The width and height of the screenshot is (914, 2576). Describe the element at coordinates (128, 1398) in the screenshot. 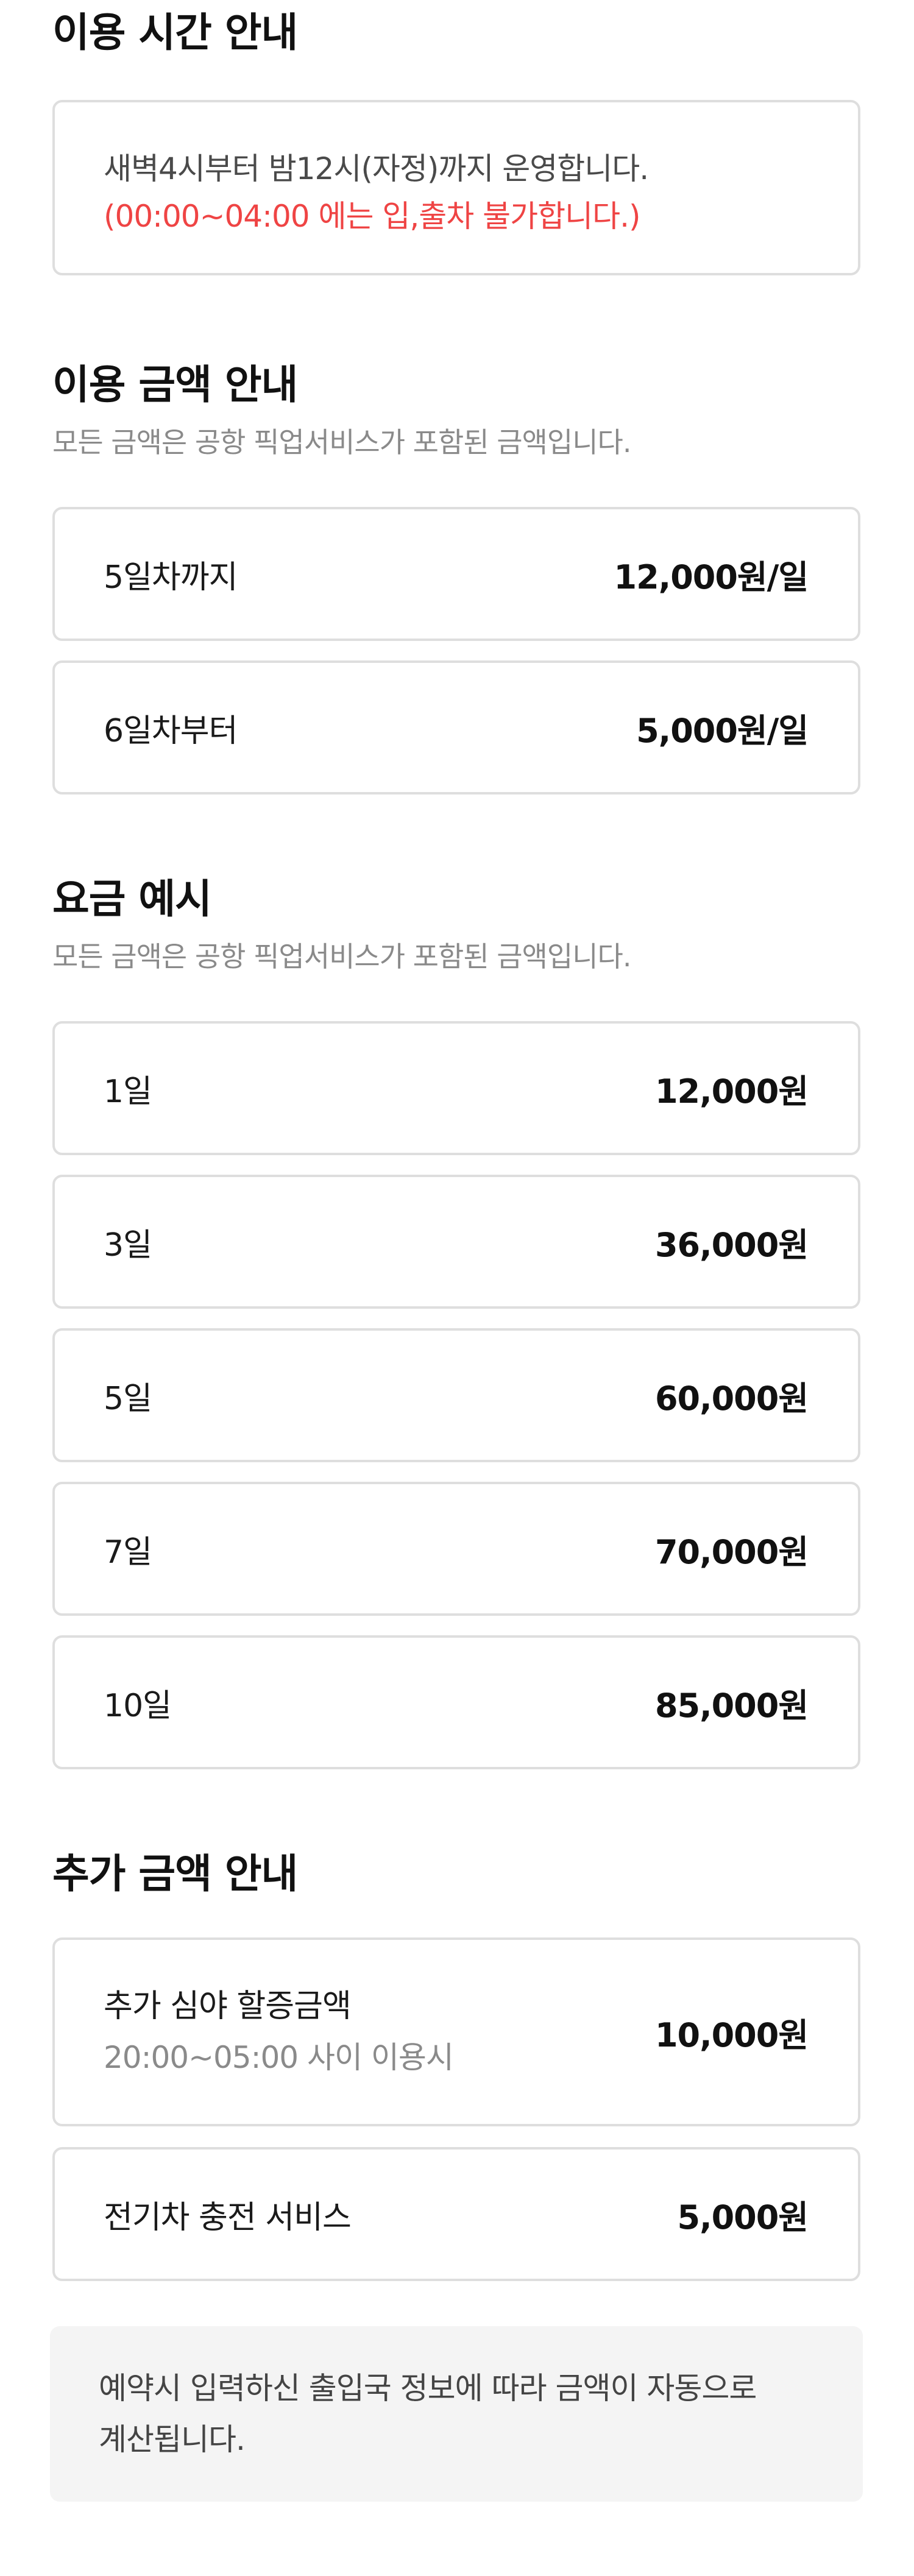

I see `example-row-label: 5일` at that location.